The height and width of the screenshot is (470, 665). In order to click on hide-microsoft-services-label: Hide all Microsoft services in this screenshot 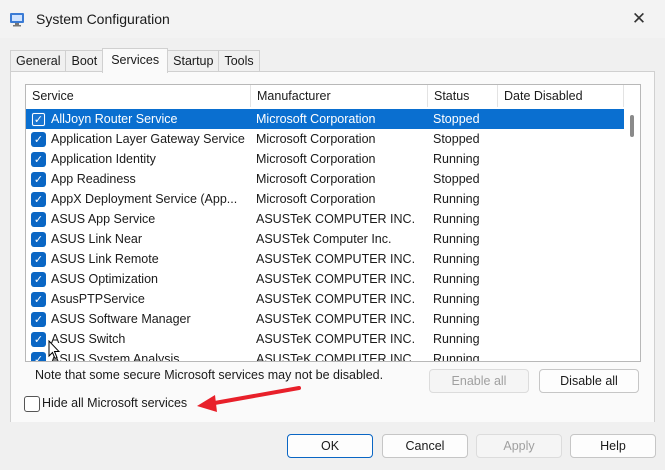, I will do `click(114, 403)`.